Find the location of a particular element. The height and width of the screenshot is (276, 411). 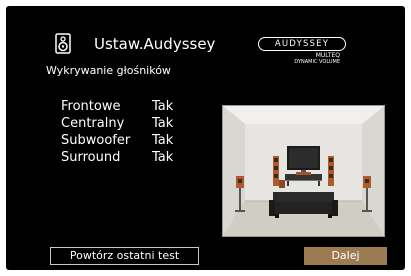

logo-multeq: MULTEQ is located at coordinates (327, 55).